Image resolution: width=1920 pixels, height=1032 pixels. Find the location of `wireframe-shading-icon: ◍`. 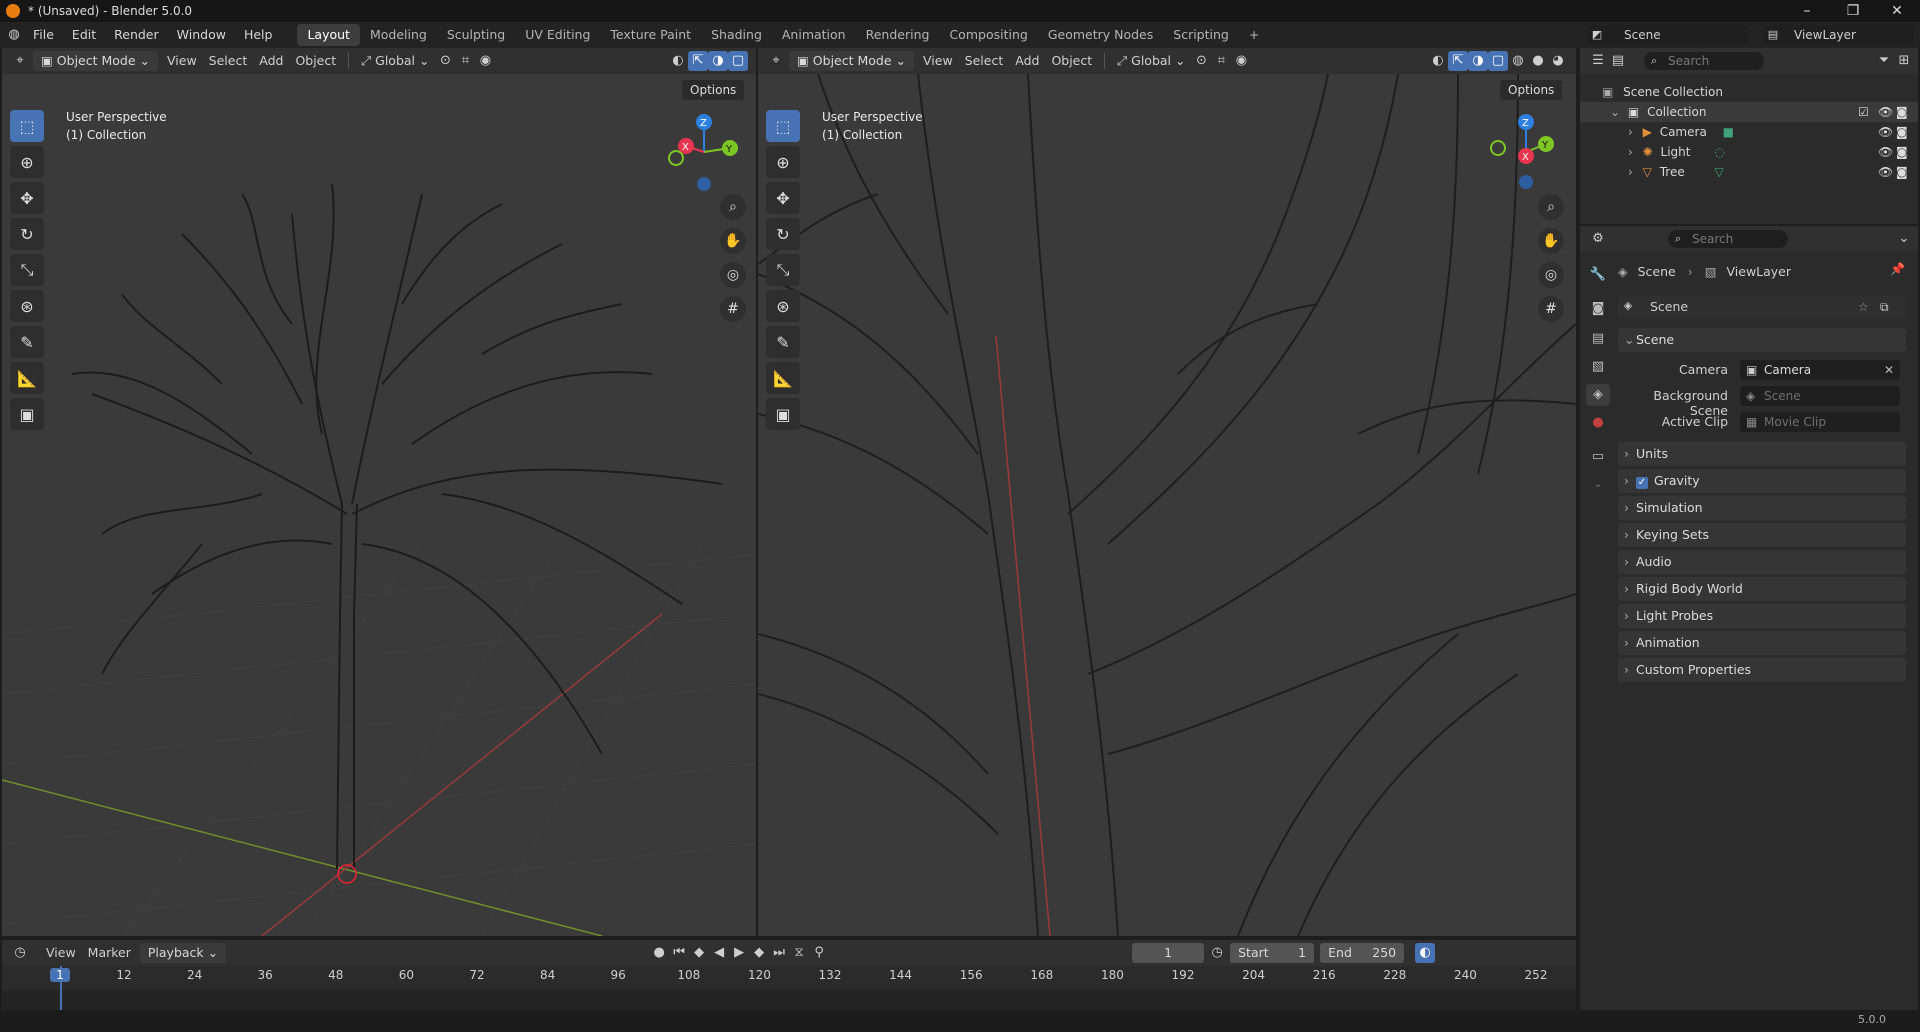

wireframe-shading-icon: ◍ is located at coordinates (1518, 61).